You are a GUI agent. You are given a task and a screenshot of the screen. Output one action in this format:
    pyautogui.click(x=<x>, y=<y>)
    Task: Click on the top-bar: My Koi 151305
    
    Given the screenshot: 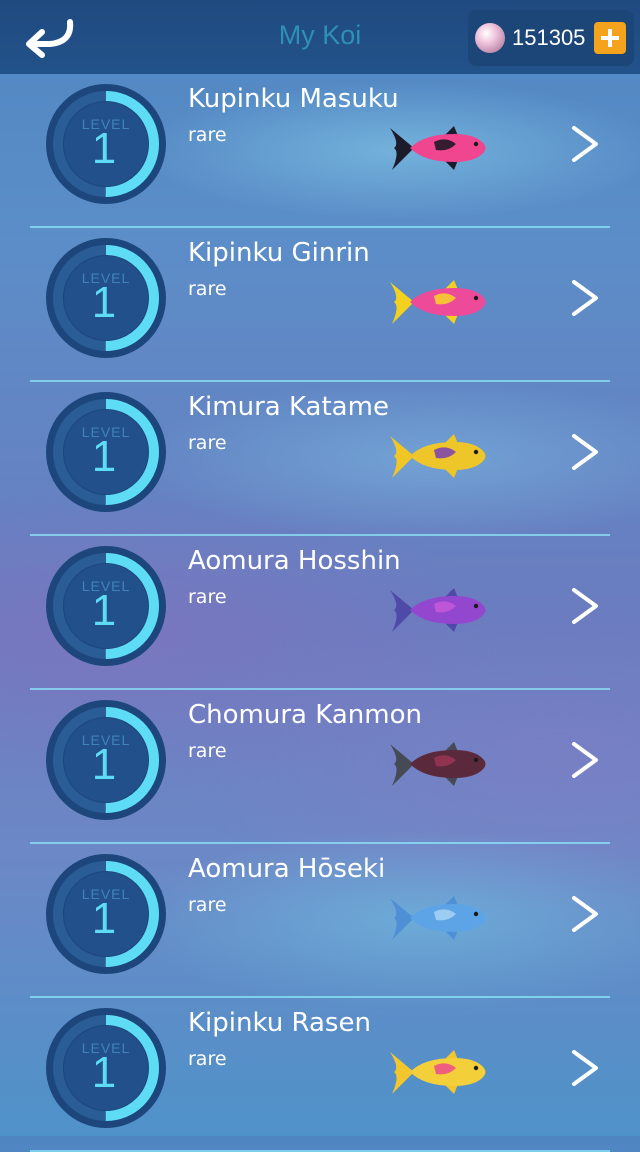 What is the action you would take?
    pyautogui.click(x=320, y=37)
    